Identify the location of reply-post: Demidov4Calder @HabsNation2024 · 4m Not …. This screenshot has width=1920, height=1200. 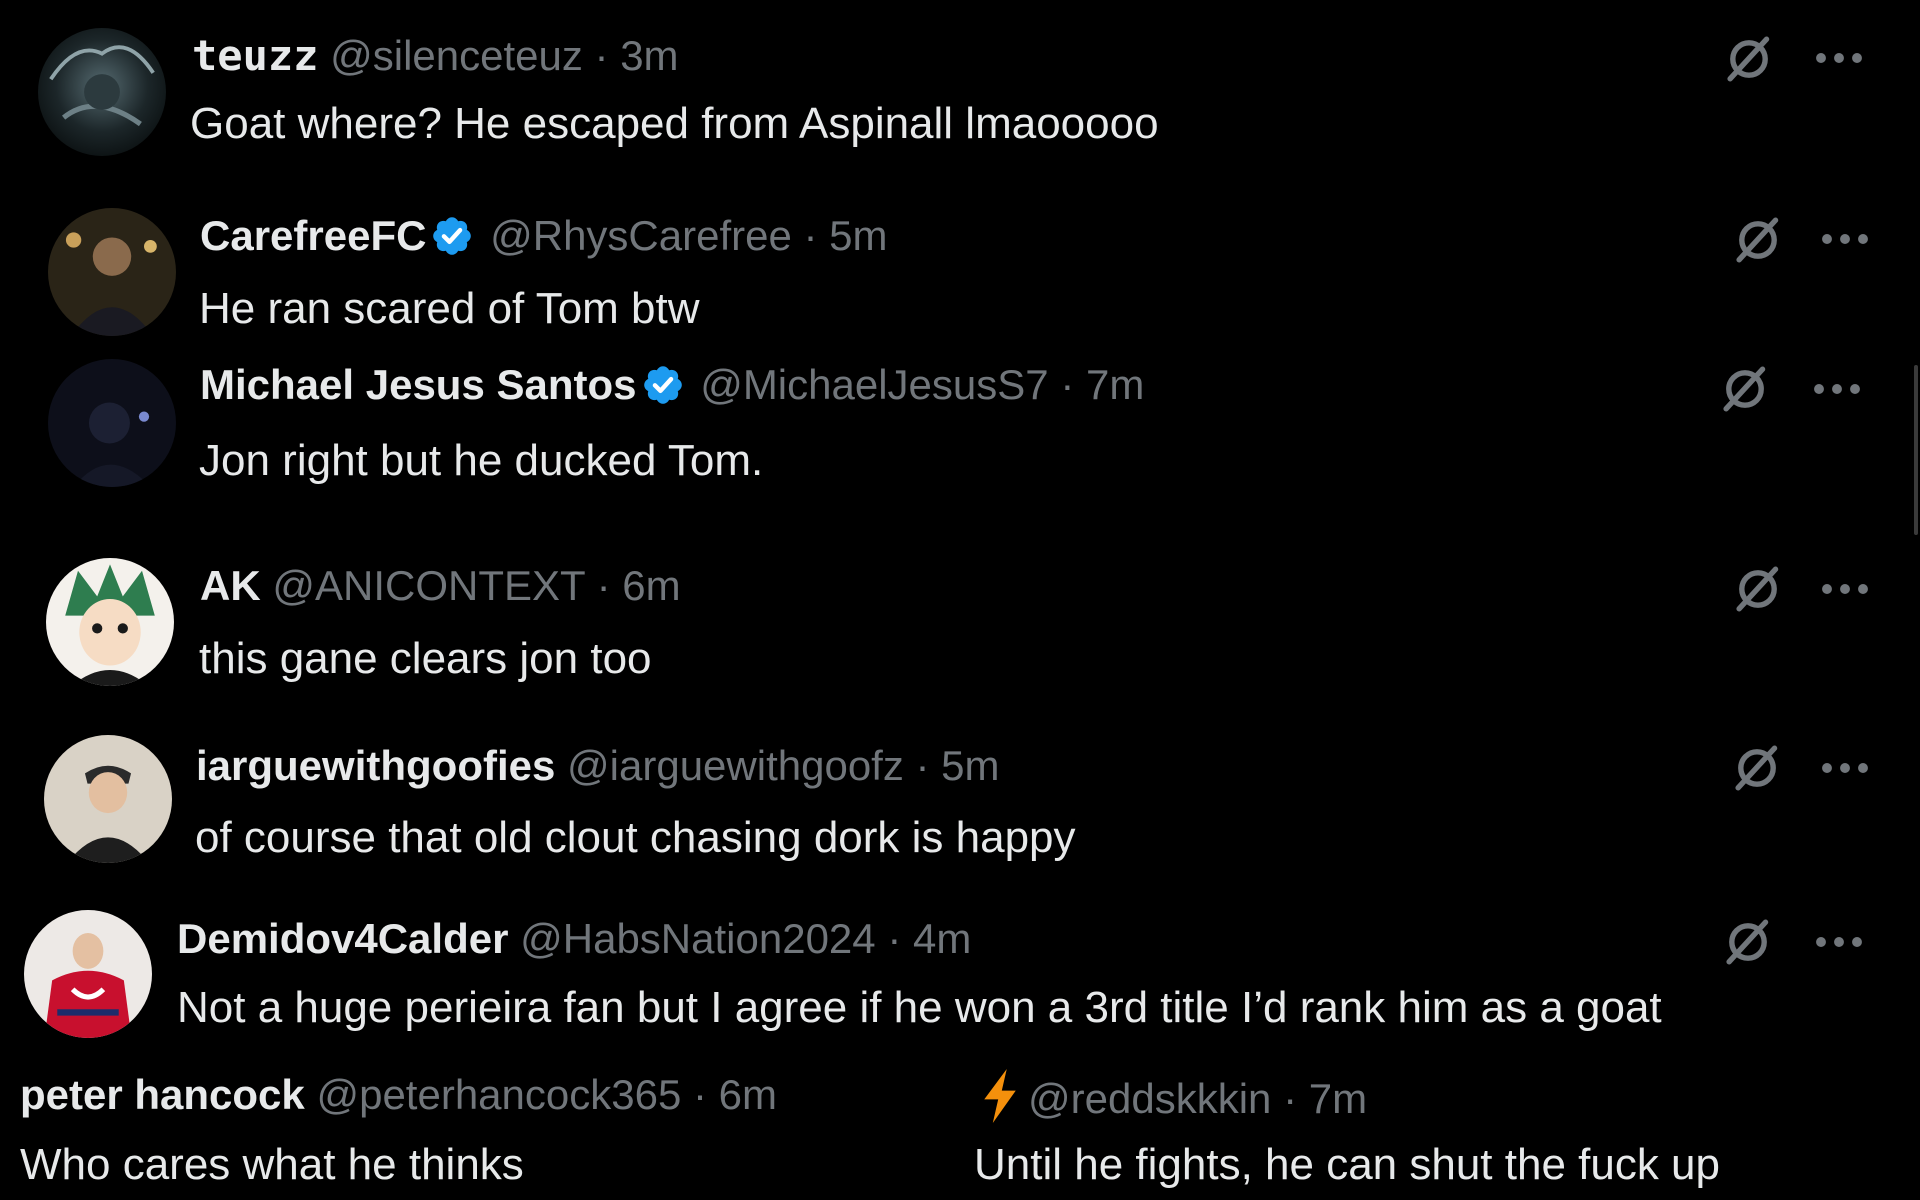
(960, 978).